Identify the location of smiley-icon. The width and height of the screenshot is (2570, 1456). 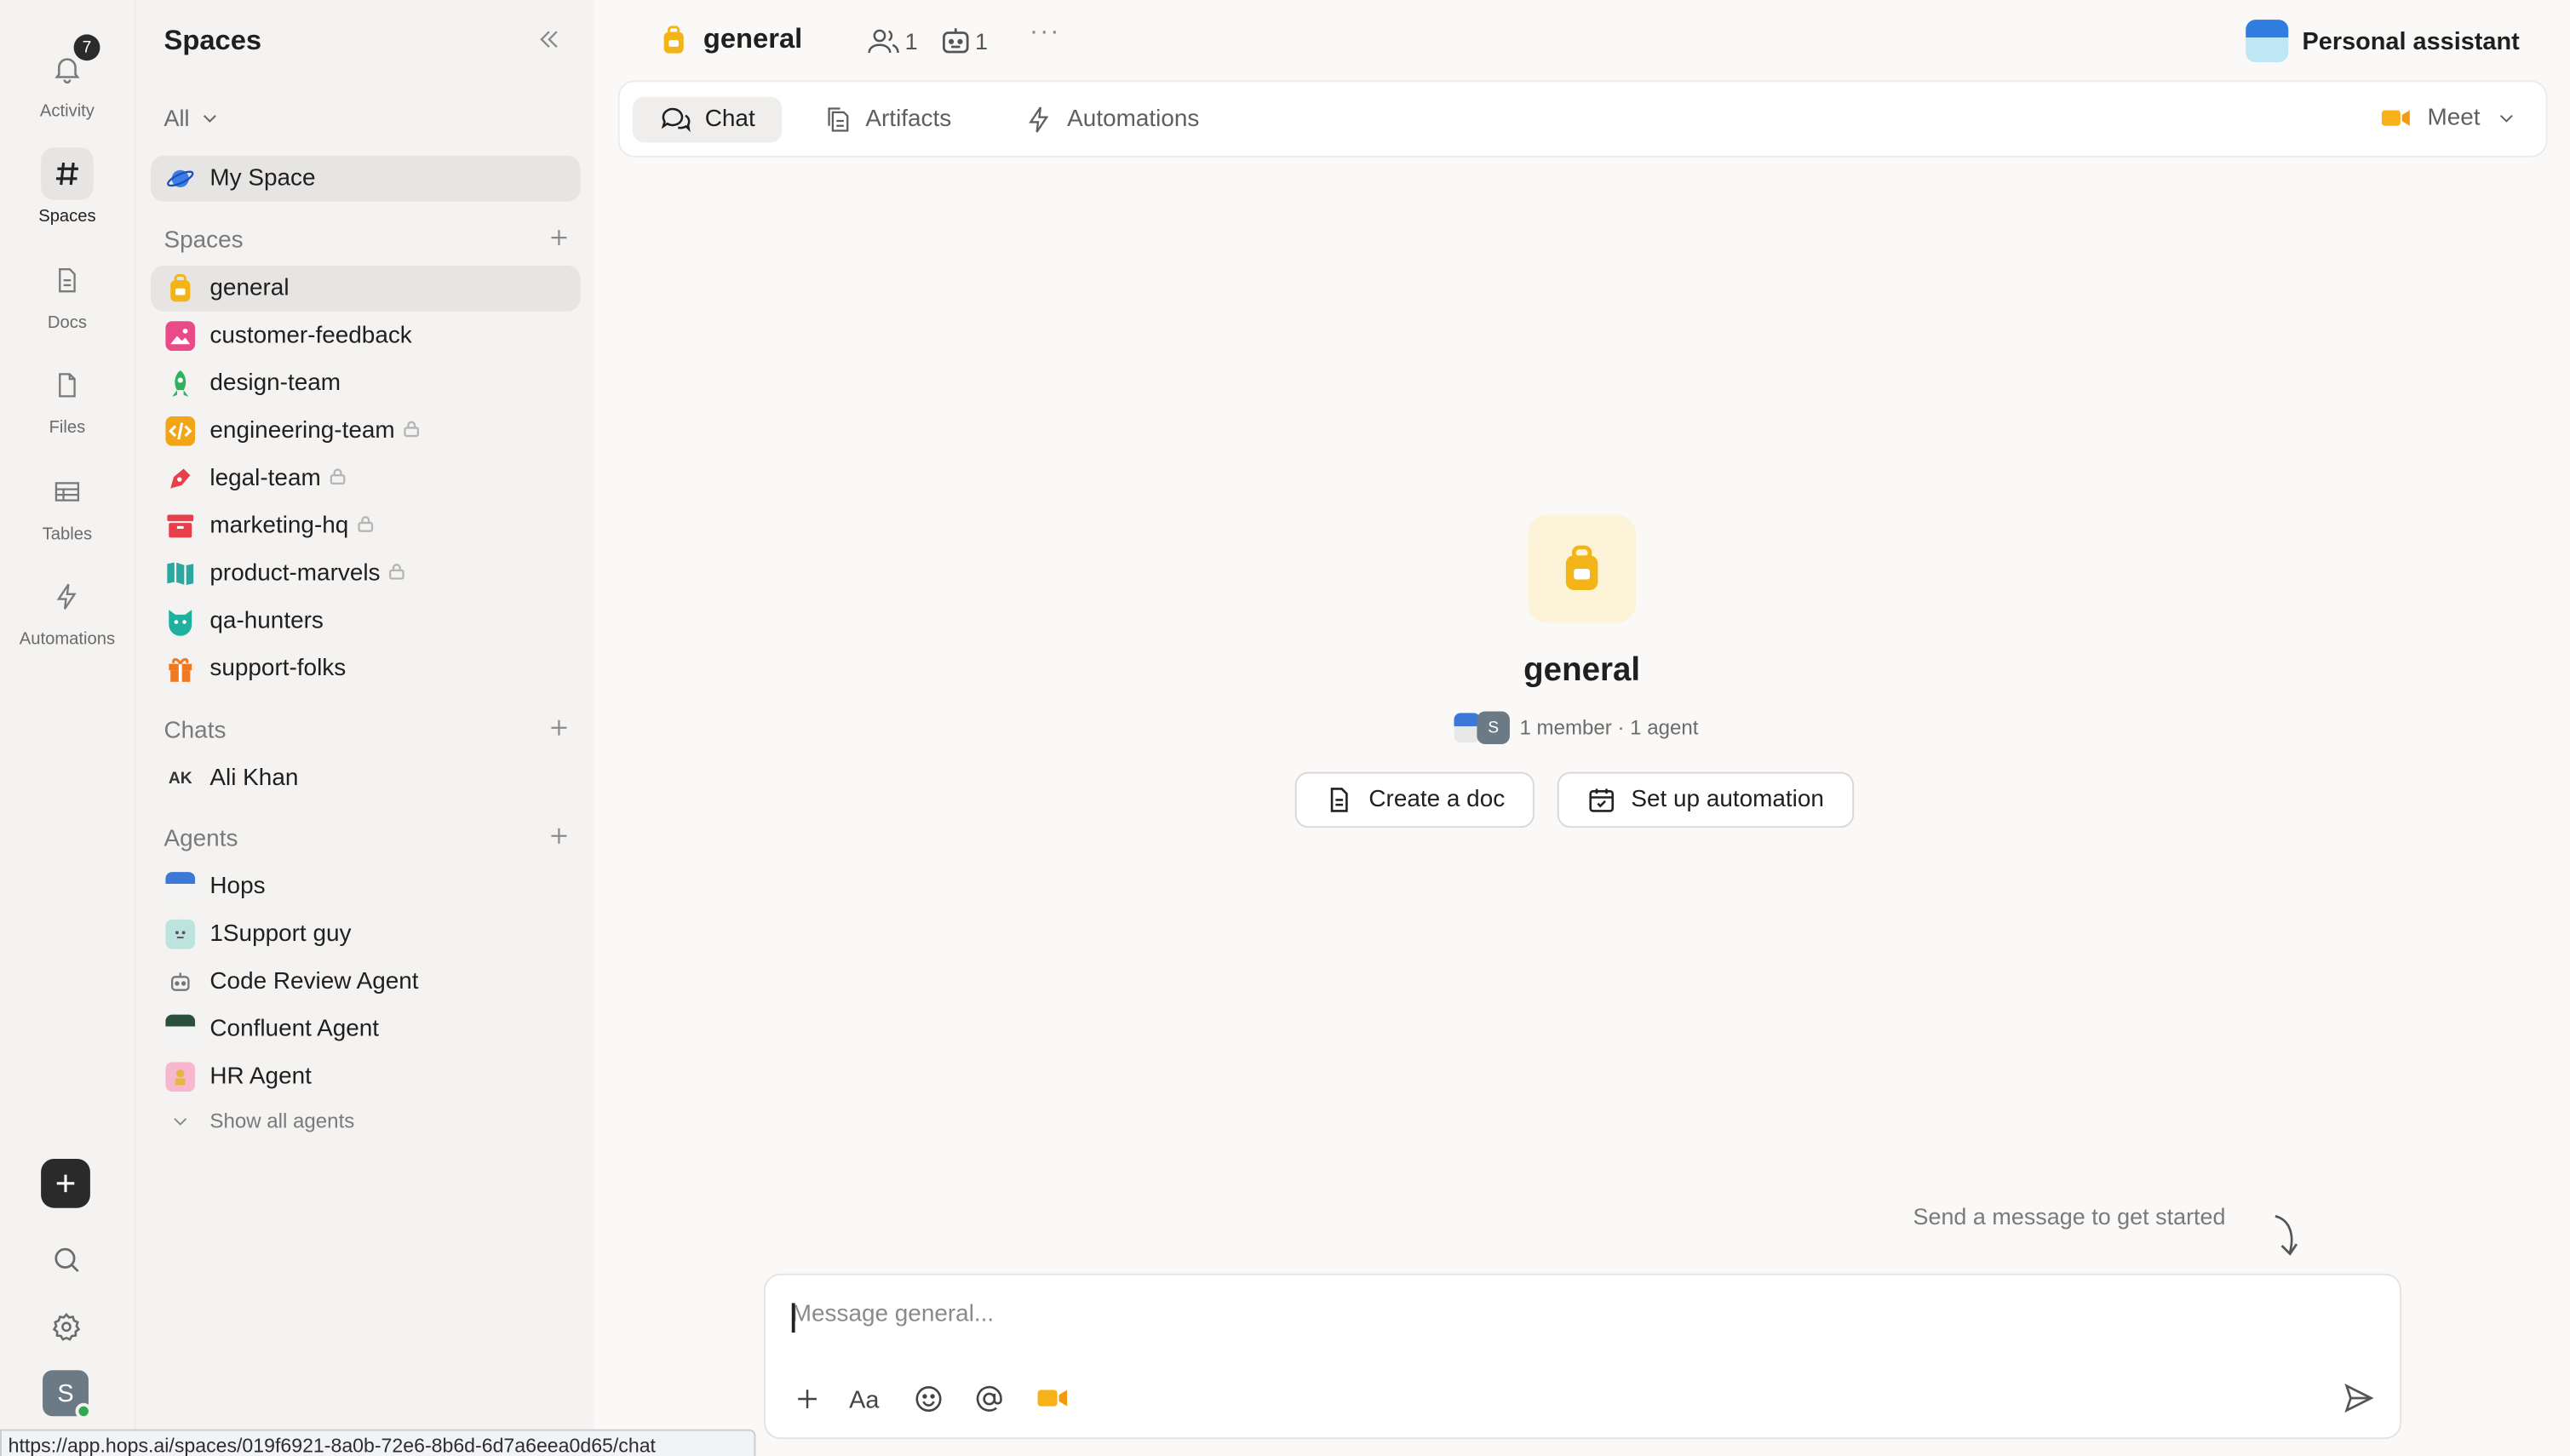
(928, 1398).